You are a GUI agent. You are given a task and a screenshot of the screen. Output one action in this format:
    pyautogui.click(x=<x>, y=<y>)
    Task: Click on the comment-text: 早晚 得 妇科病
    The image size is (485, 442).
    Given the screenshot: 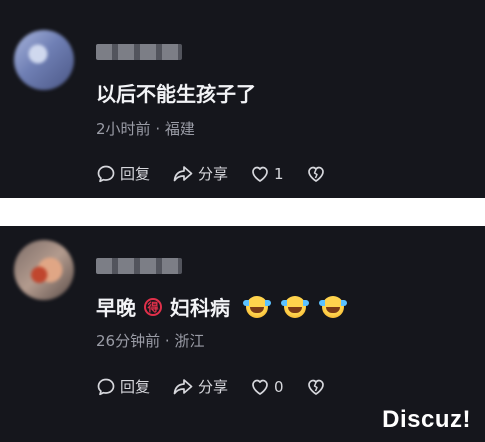 What is the action you would take?
    pyautogui.click(x=221, y=306)
    